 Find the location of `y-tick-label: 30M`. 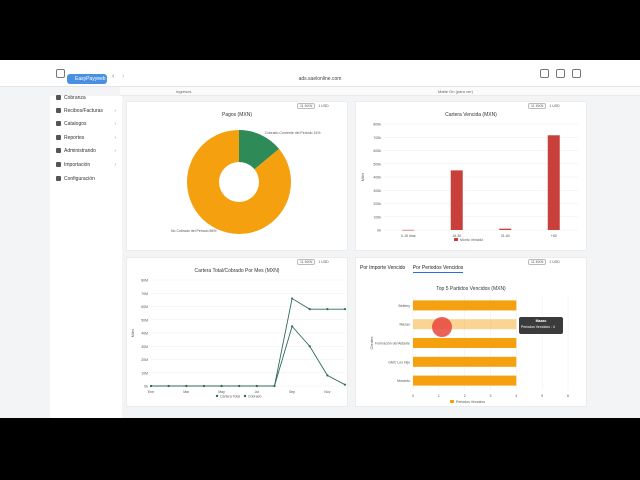

y-tick-label: 30M is located at coordinates (144, 347).